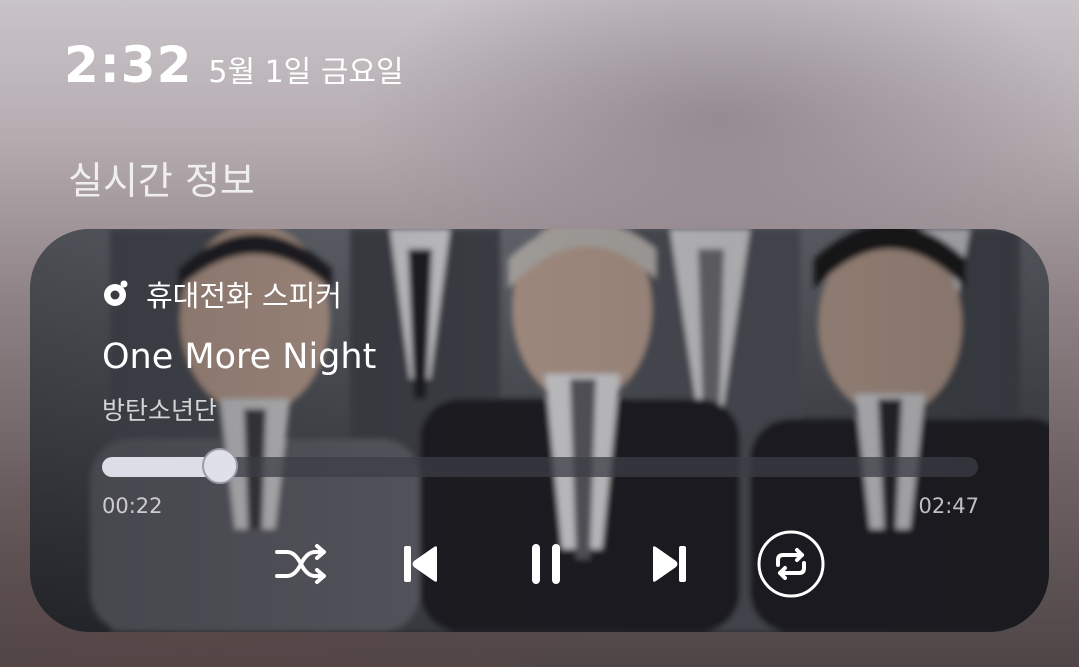  Describe the element at coordinates (239, 357) in the screenshot. I see `track-title: One More Night` at that location.